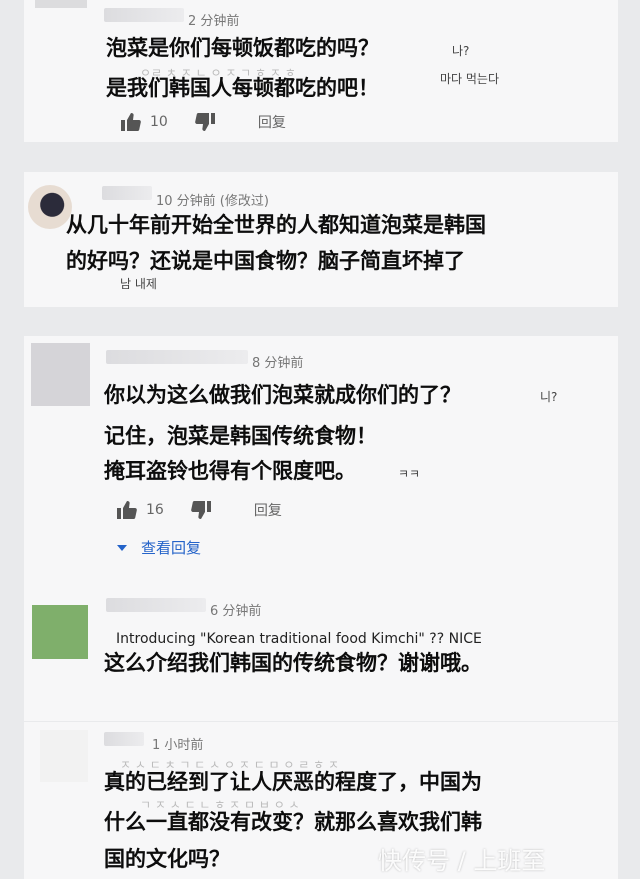  Describe the element at coordinates (278, 363) in the screenshot. I see `comment-timestamp: 8 分钟前` at that location.